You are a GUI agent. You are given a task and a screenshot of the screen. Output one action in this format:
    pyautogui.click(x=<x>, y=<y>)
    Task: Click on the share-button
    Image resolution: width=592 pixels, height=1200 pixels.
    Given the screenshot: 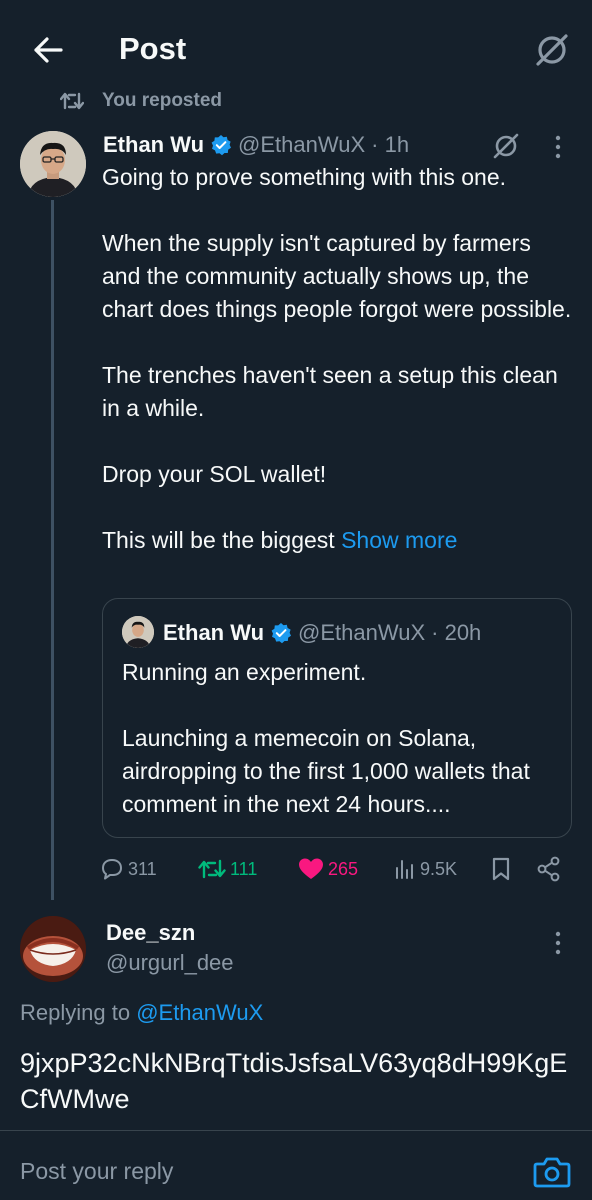 What is the action you would take?
    pyautogui.click(x=549, y=869)
    